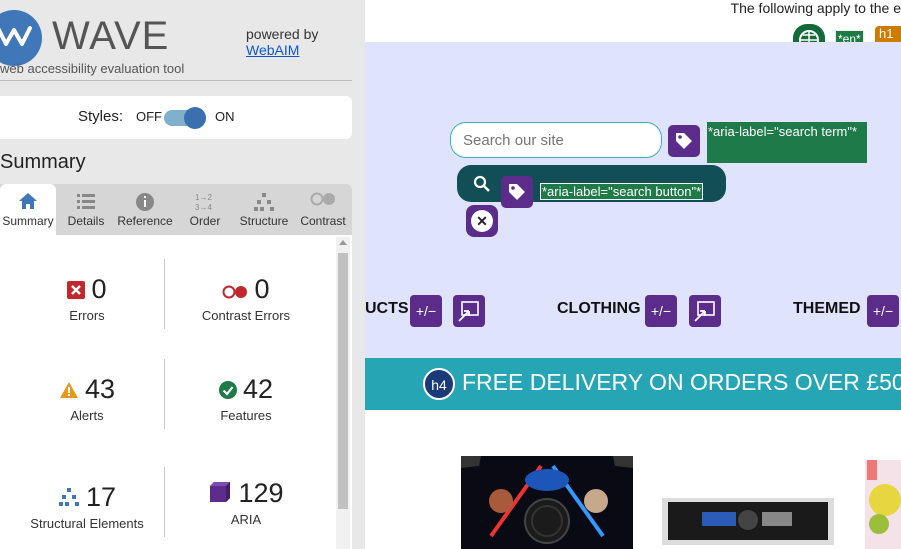 Image resolution: width=901 pixels, height=549 pixels. Describe the element at coordinates (101, 116) in the screenshot. I see `styles-label: Styles:` at that location.